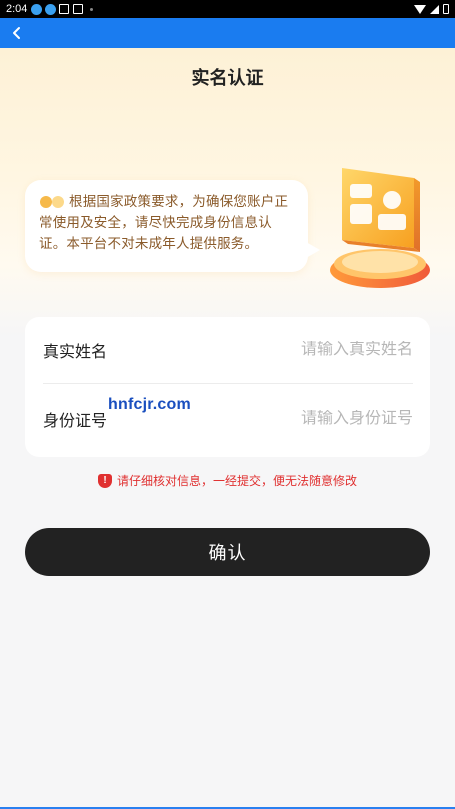 The width and height of the screenshot is (455, 809). I want to click on chevron-left-icon, so click(16, 33).